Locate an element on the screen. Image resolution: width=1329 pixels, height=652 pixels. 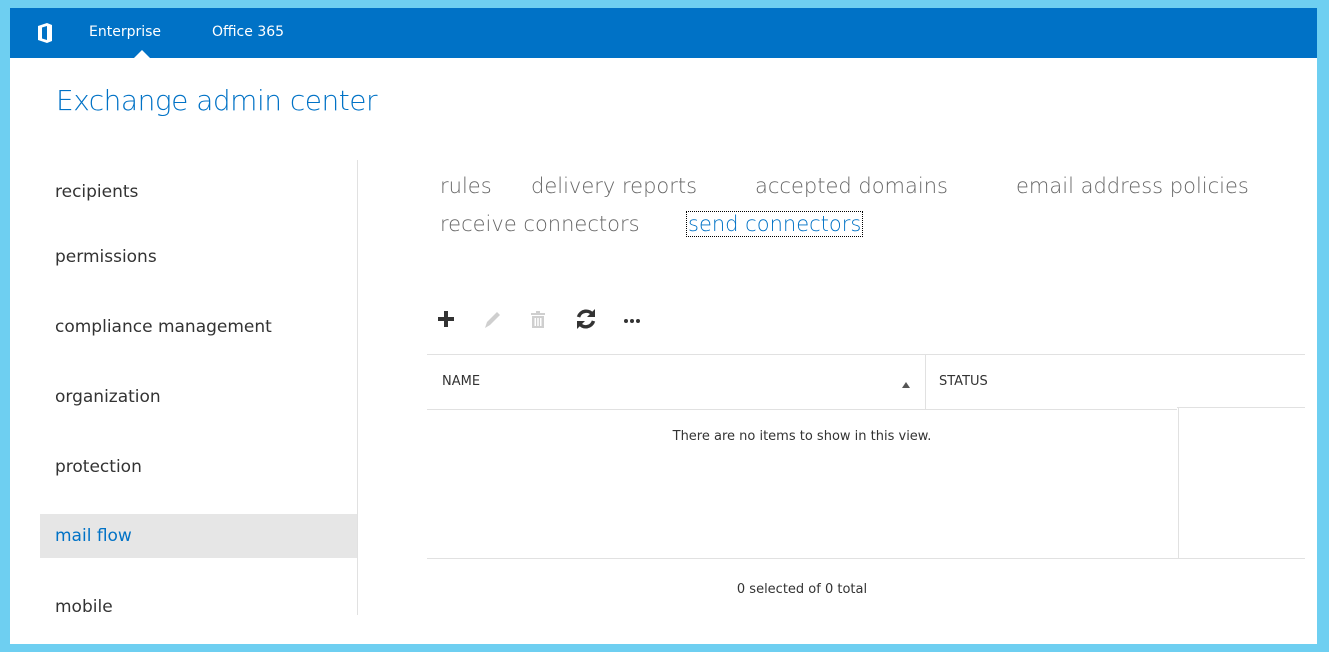
more-button is located at coordinates (633, 320).